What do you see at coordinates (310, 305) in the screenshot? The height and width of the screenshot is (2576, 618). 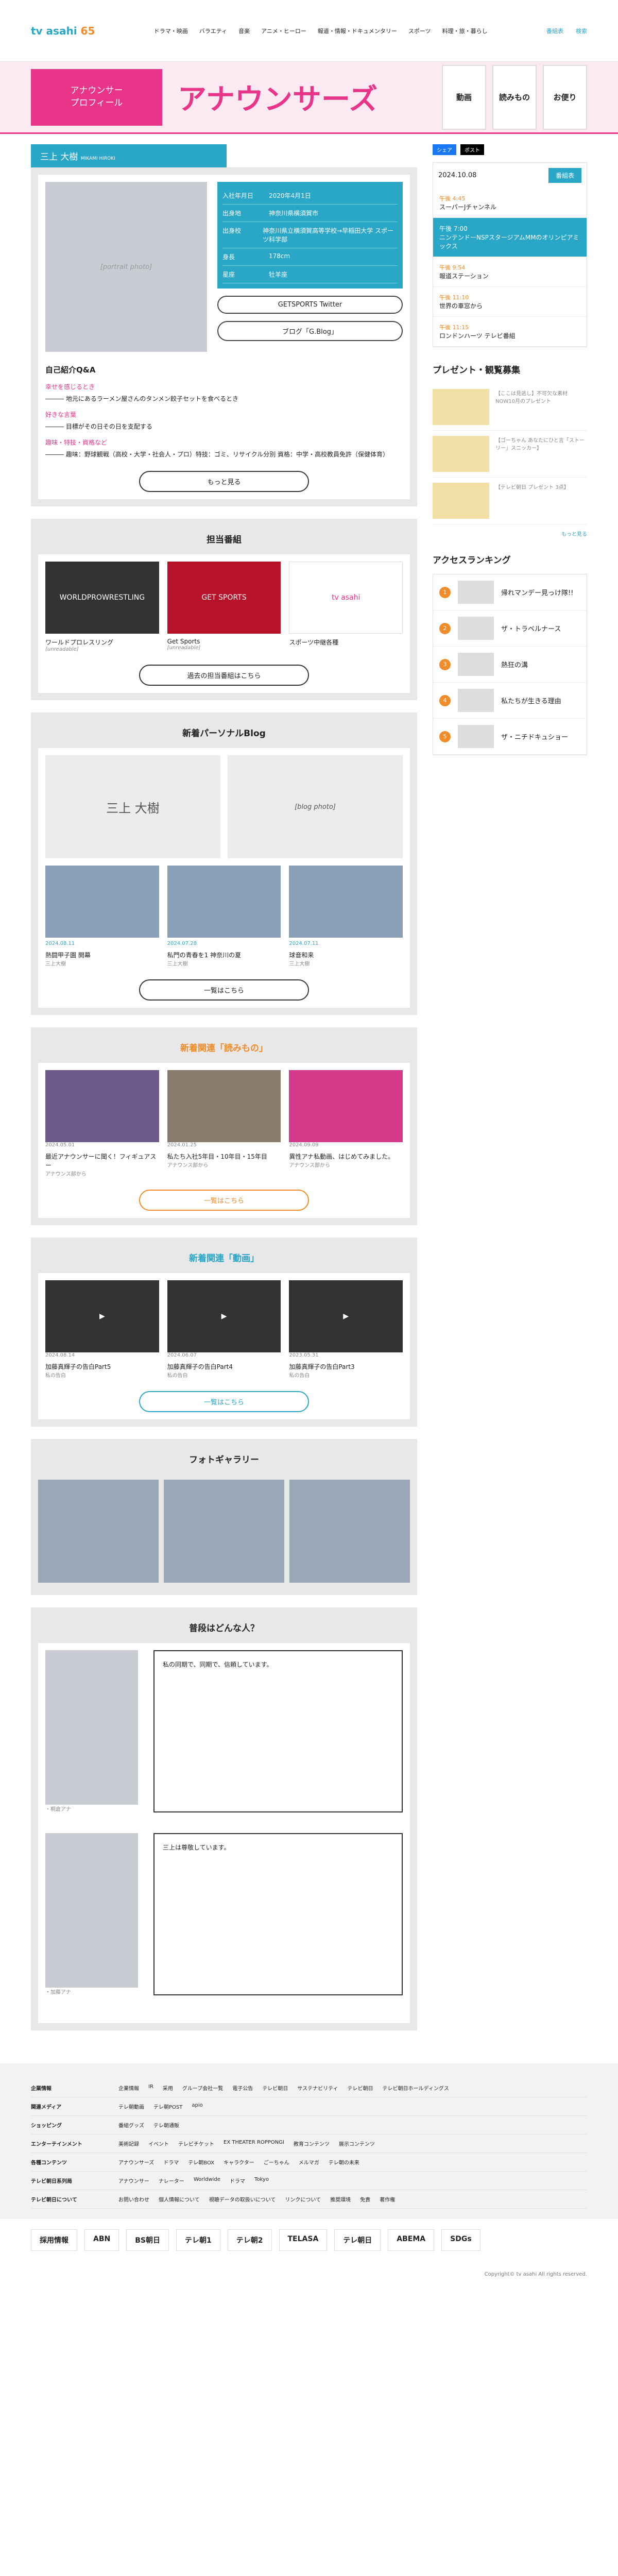 I see `twitter-button: GETSPORTS Twitter` at bounding box center [310, 305].